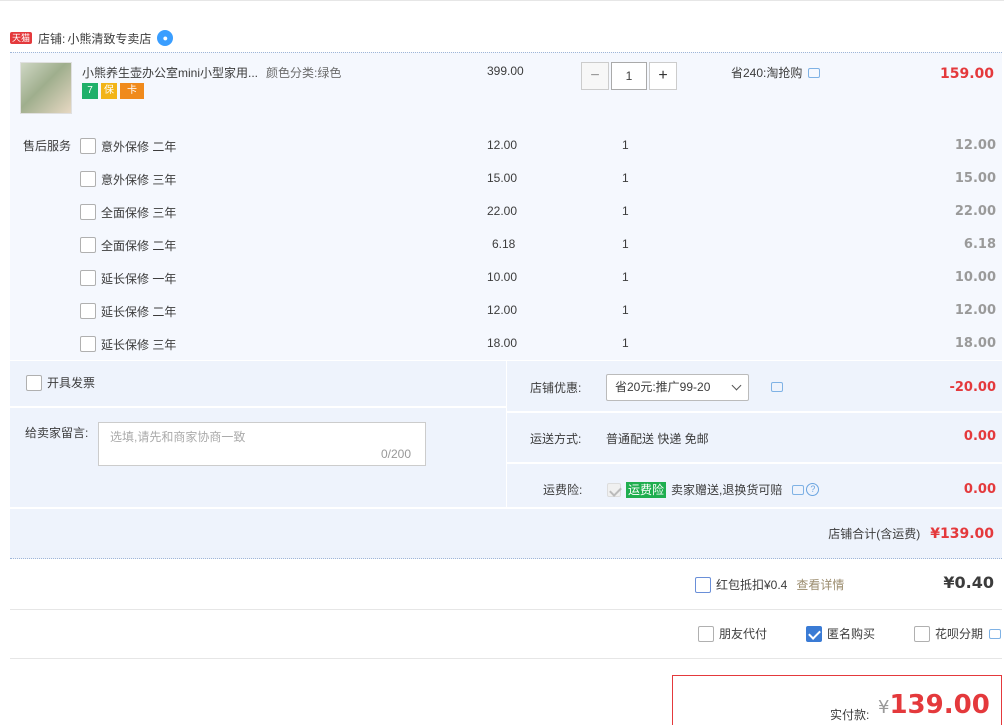 The width and height of the screenshot is (1004, 725). Describe the element at coordinates (727, 490) in the screenshot. I see `insurance-text: 卖家赠送,退换货可赔` at that location.